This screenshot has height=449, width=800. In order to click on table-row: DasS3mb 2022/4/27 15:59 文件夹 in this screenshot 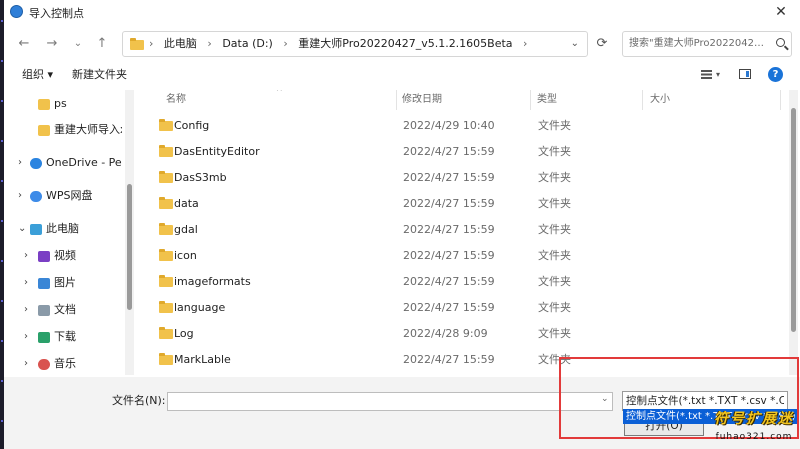, I will do `click(464, 178)`.